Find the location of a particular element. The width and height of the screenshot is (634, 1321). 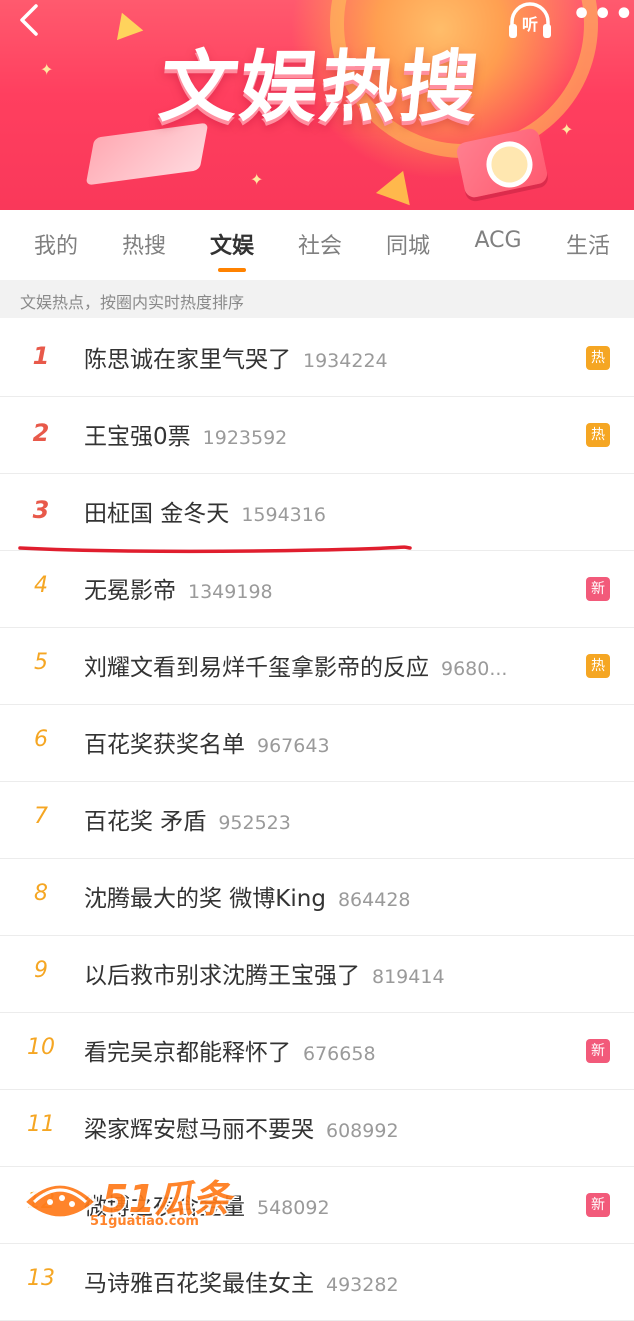

list-description-text: 文娱热点，按圈内实时热度排序 is located at coordinates (132, 302).